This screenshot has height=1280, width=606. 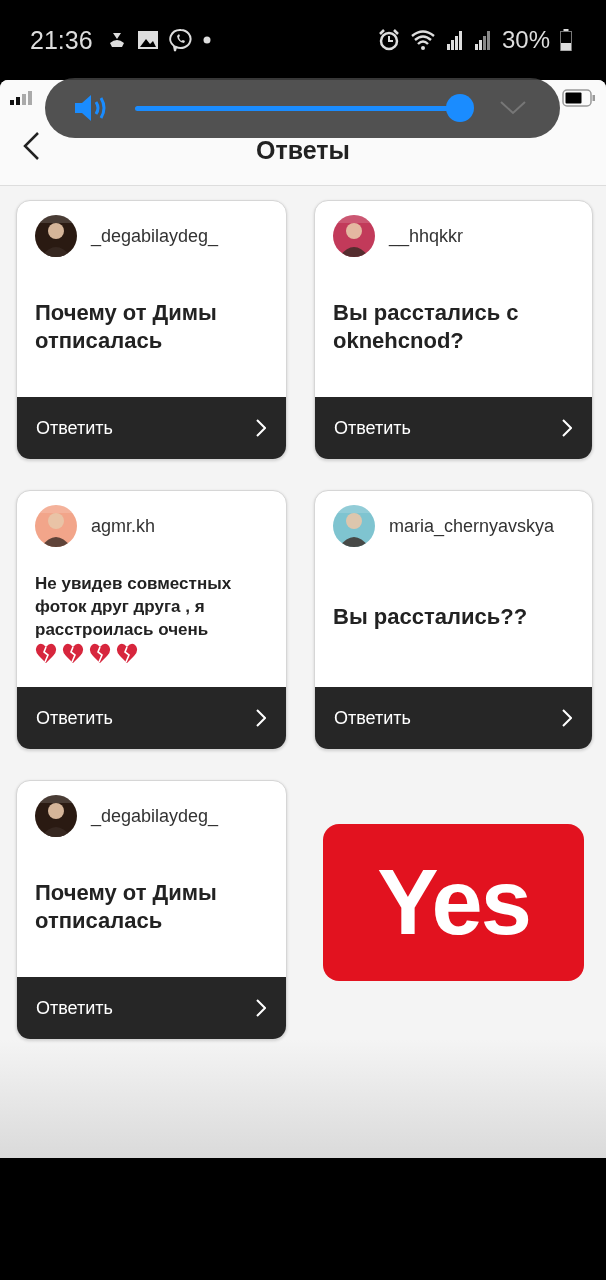 I want to click on status-time: 21:36, so click(x=61, y=40).